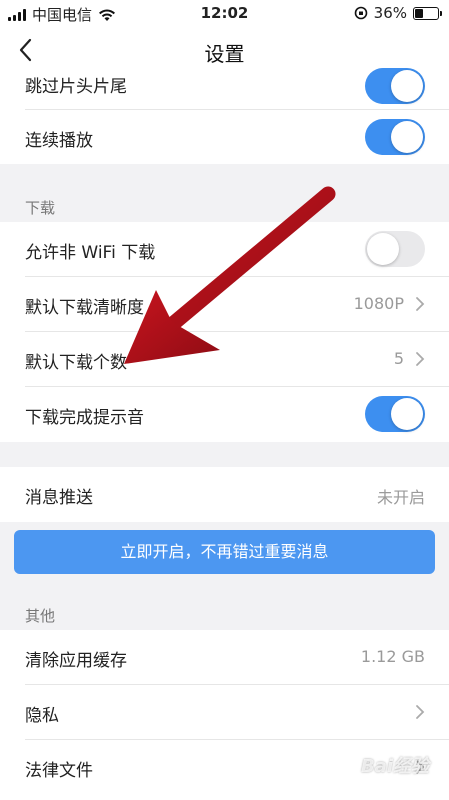 The image size is (449, 800). Describe the element at coordinates (419, 13) in the screenshot. I see `battery-fill` at that location.